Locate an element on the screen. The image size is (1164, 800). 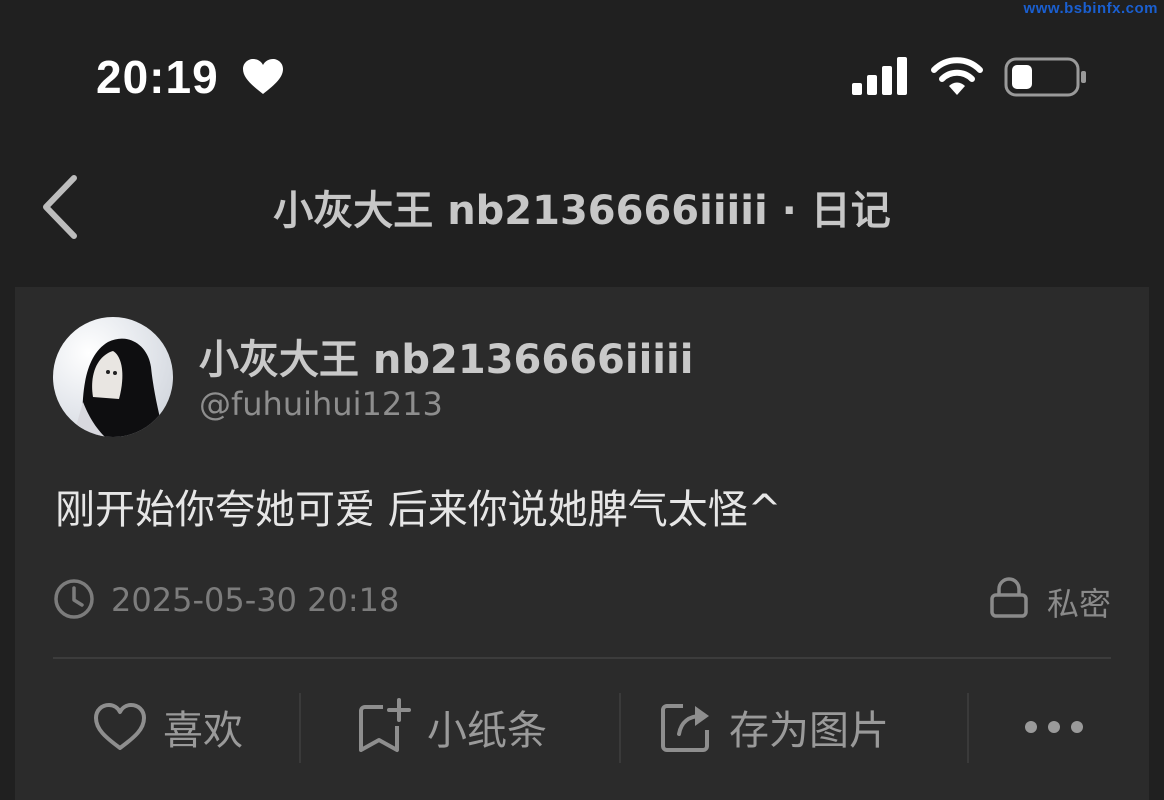
privacy-label: 私密 is located at coordinates (1078, 604).